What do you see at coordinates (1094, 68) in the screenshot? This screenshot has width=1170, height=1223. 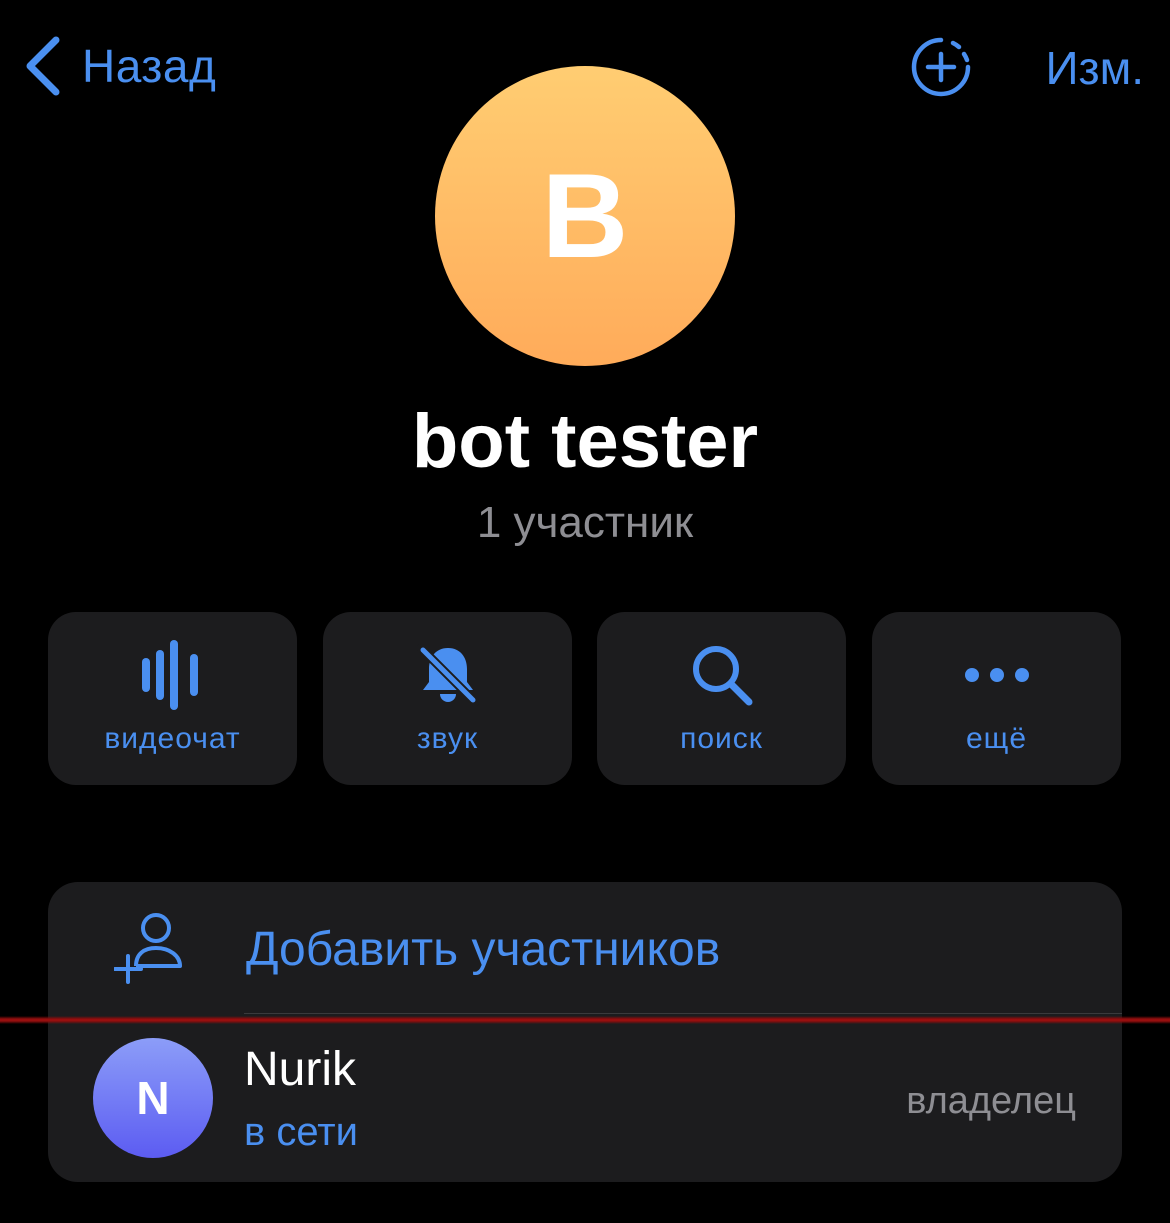 I see `edit-button: Изм.` at bounding box center [1094, 68].